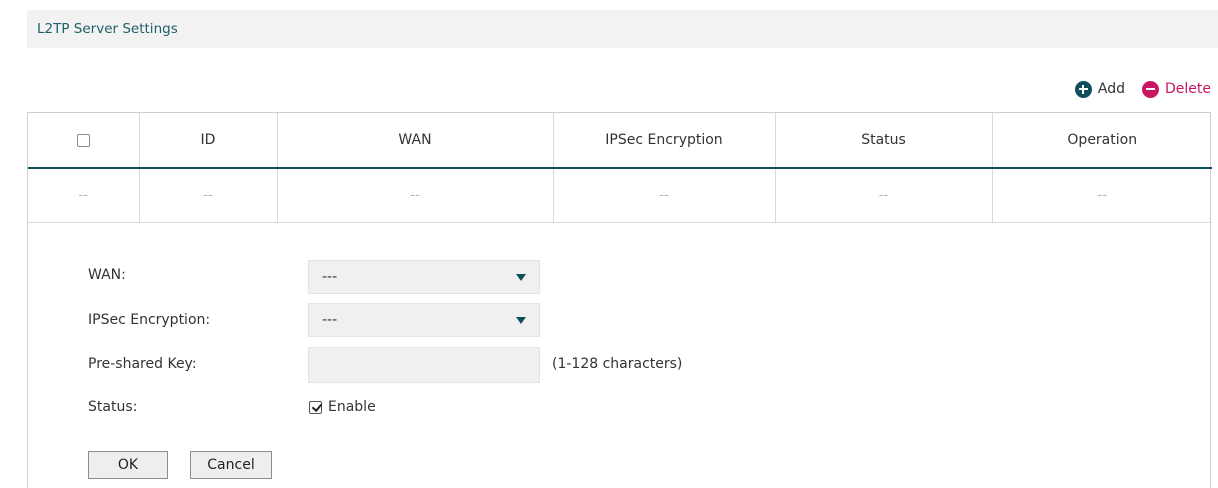 Image resolution: width=1218 pixels, height=488 pixels. I want to click on pre-shared-key-label: Pre-shared Key:, so click(142, 364).